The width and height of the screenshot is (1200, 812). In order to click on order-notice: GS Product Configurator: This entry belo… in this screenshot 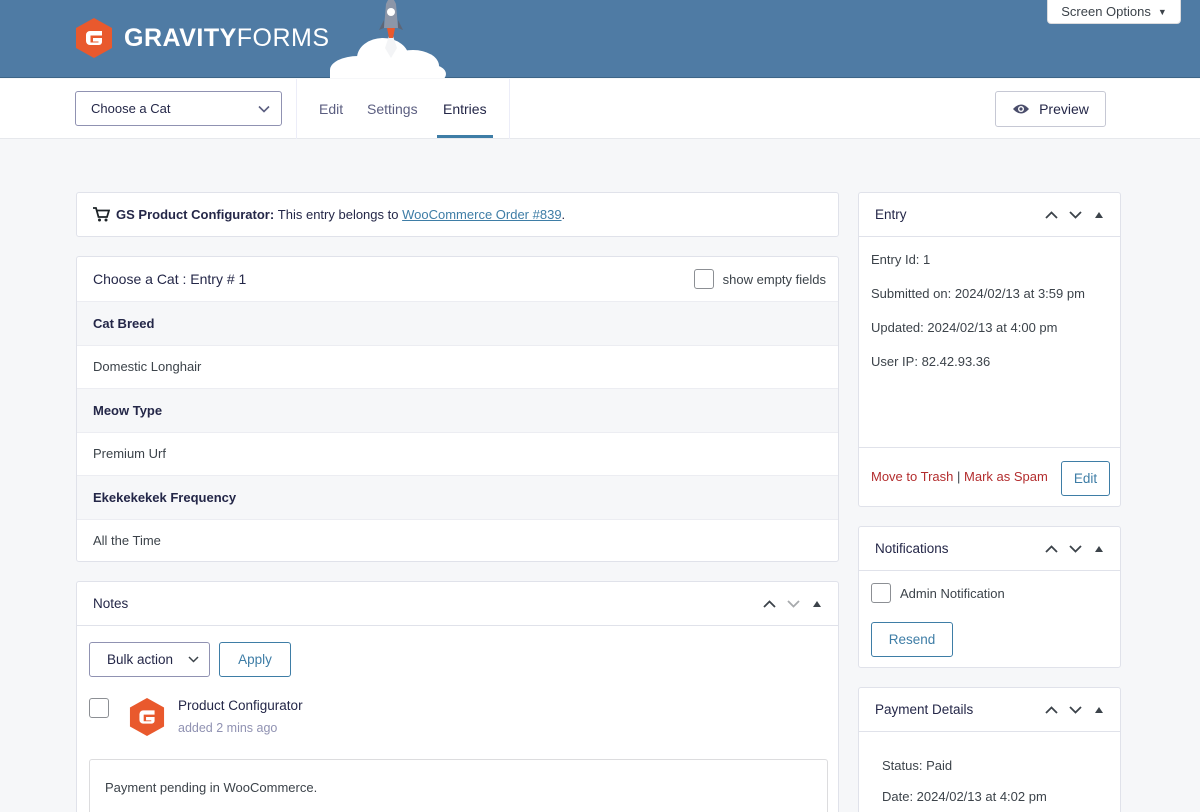, I will do `click(457, 214)`.